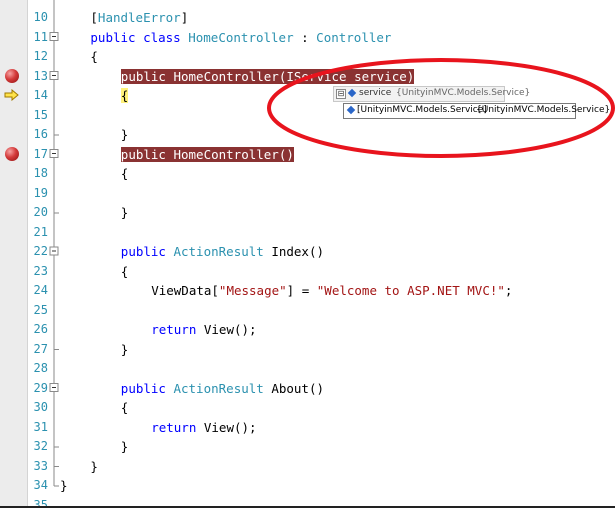 The height and width of the screenshot is (510, 615). I want to click on code-token: Controller, so click(354, 37).